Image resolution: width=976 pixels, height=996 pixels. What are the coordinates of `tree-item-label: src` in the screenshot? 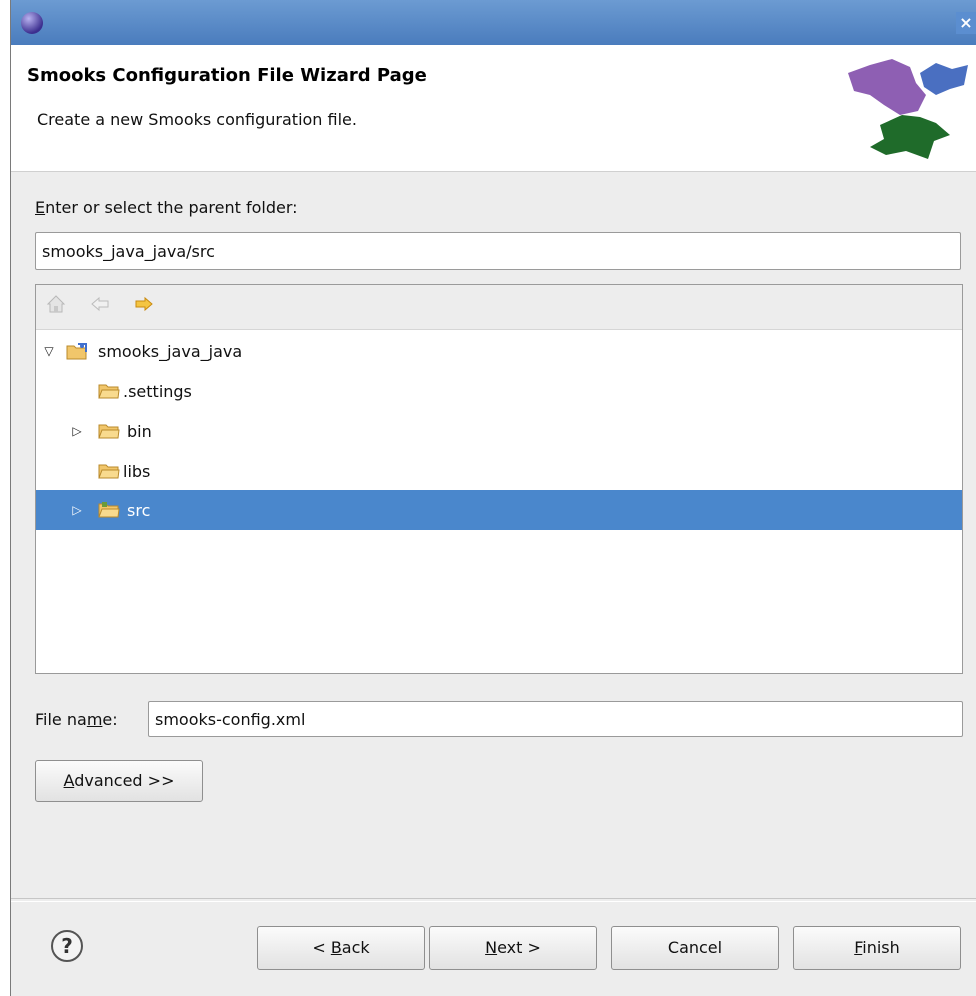 It's located at (139, 510).